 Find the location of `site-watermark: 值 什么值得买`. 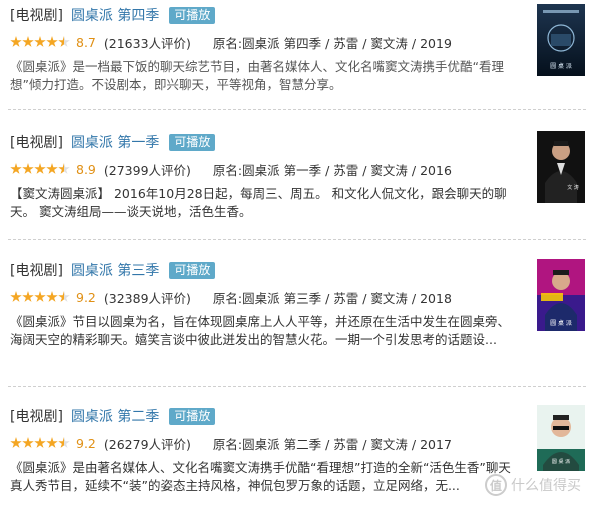

site-watermark: 值 什么值得买 is located at coordinates (533, 485).